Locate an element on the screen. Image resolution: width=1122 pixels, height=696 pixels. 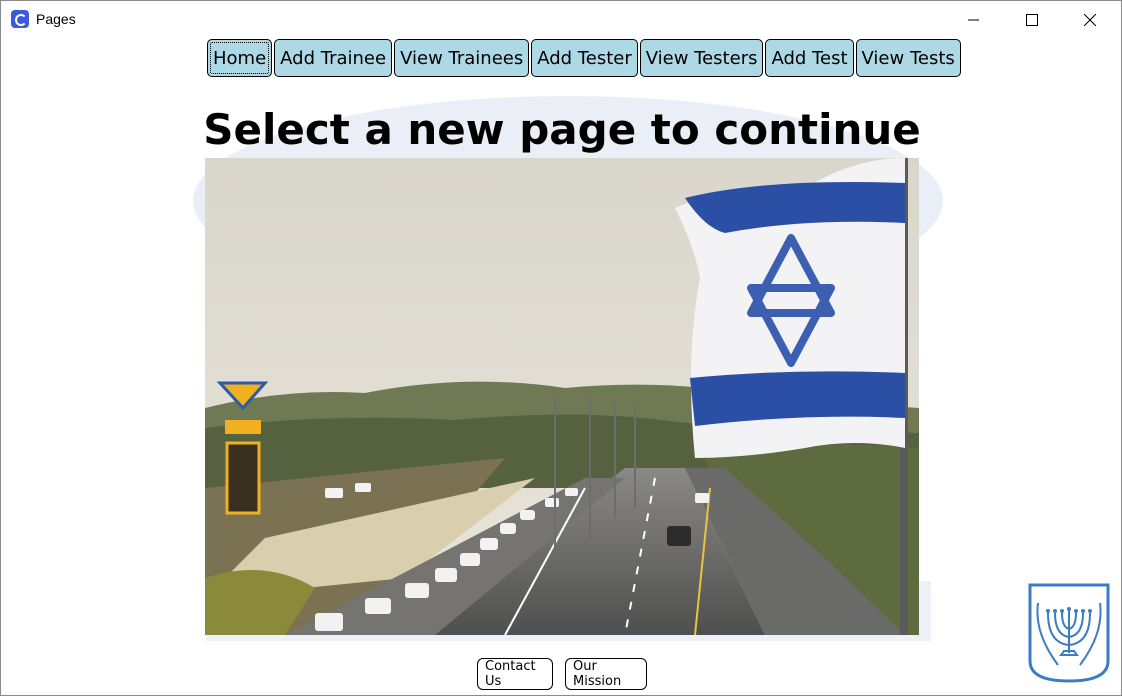
nav-view-trainees-button: View Trainees is located at coordinates (462, 58).